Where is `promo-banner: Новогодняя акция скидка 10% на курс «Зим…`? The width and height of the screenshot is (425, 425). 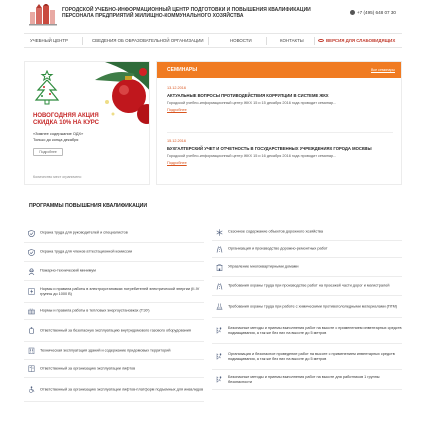
promo-banner: Новогодняя акция скидка 10% на курс «Зим… is located at coordinates (87, 123).